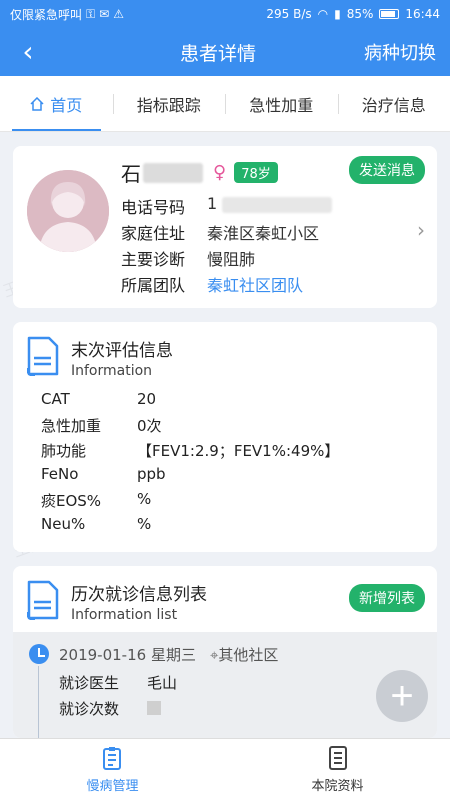 This screenshot has width=450, height=800. Describe the element at coordinates (127, 655) in the screenshot. I see `visit-date: 2019-01-16 星期三` at that location.